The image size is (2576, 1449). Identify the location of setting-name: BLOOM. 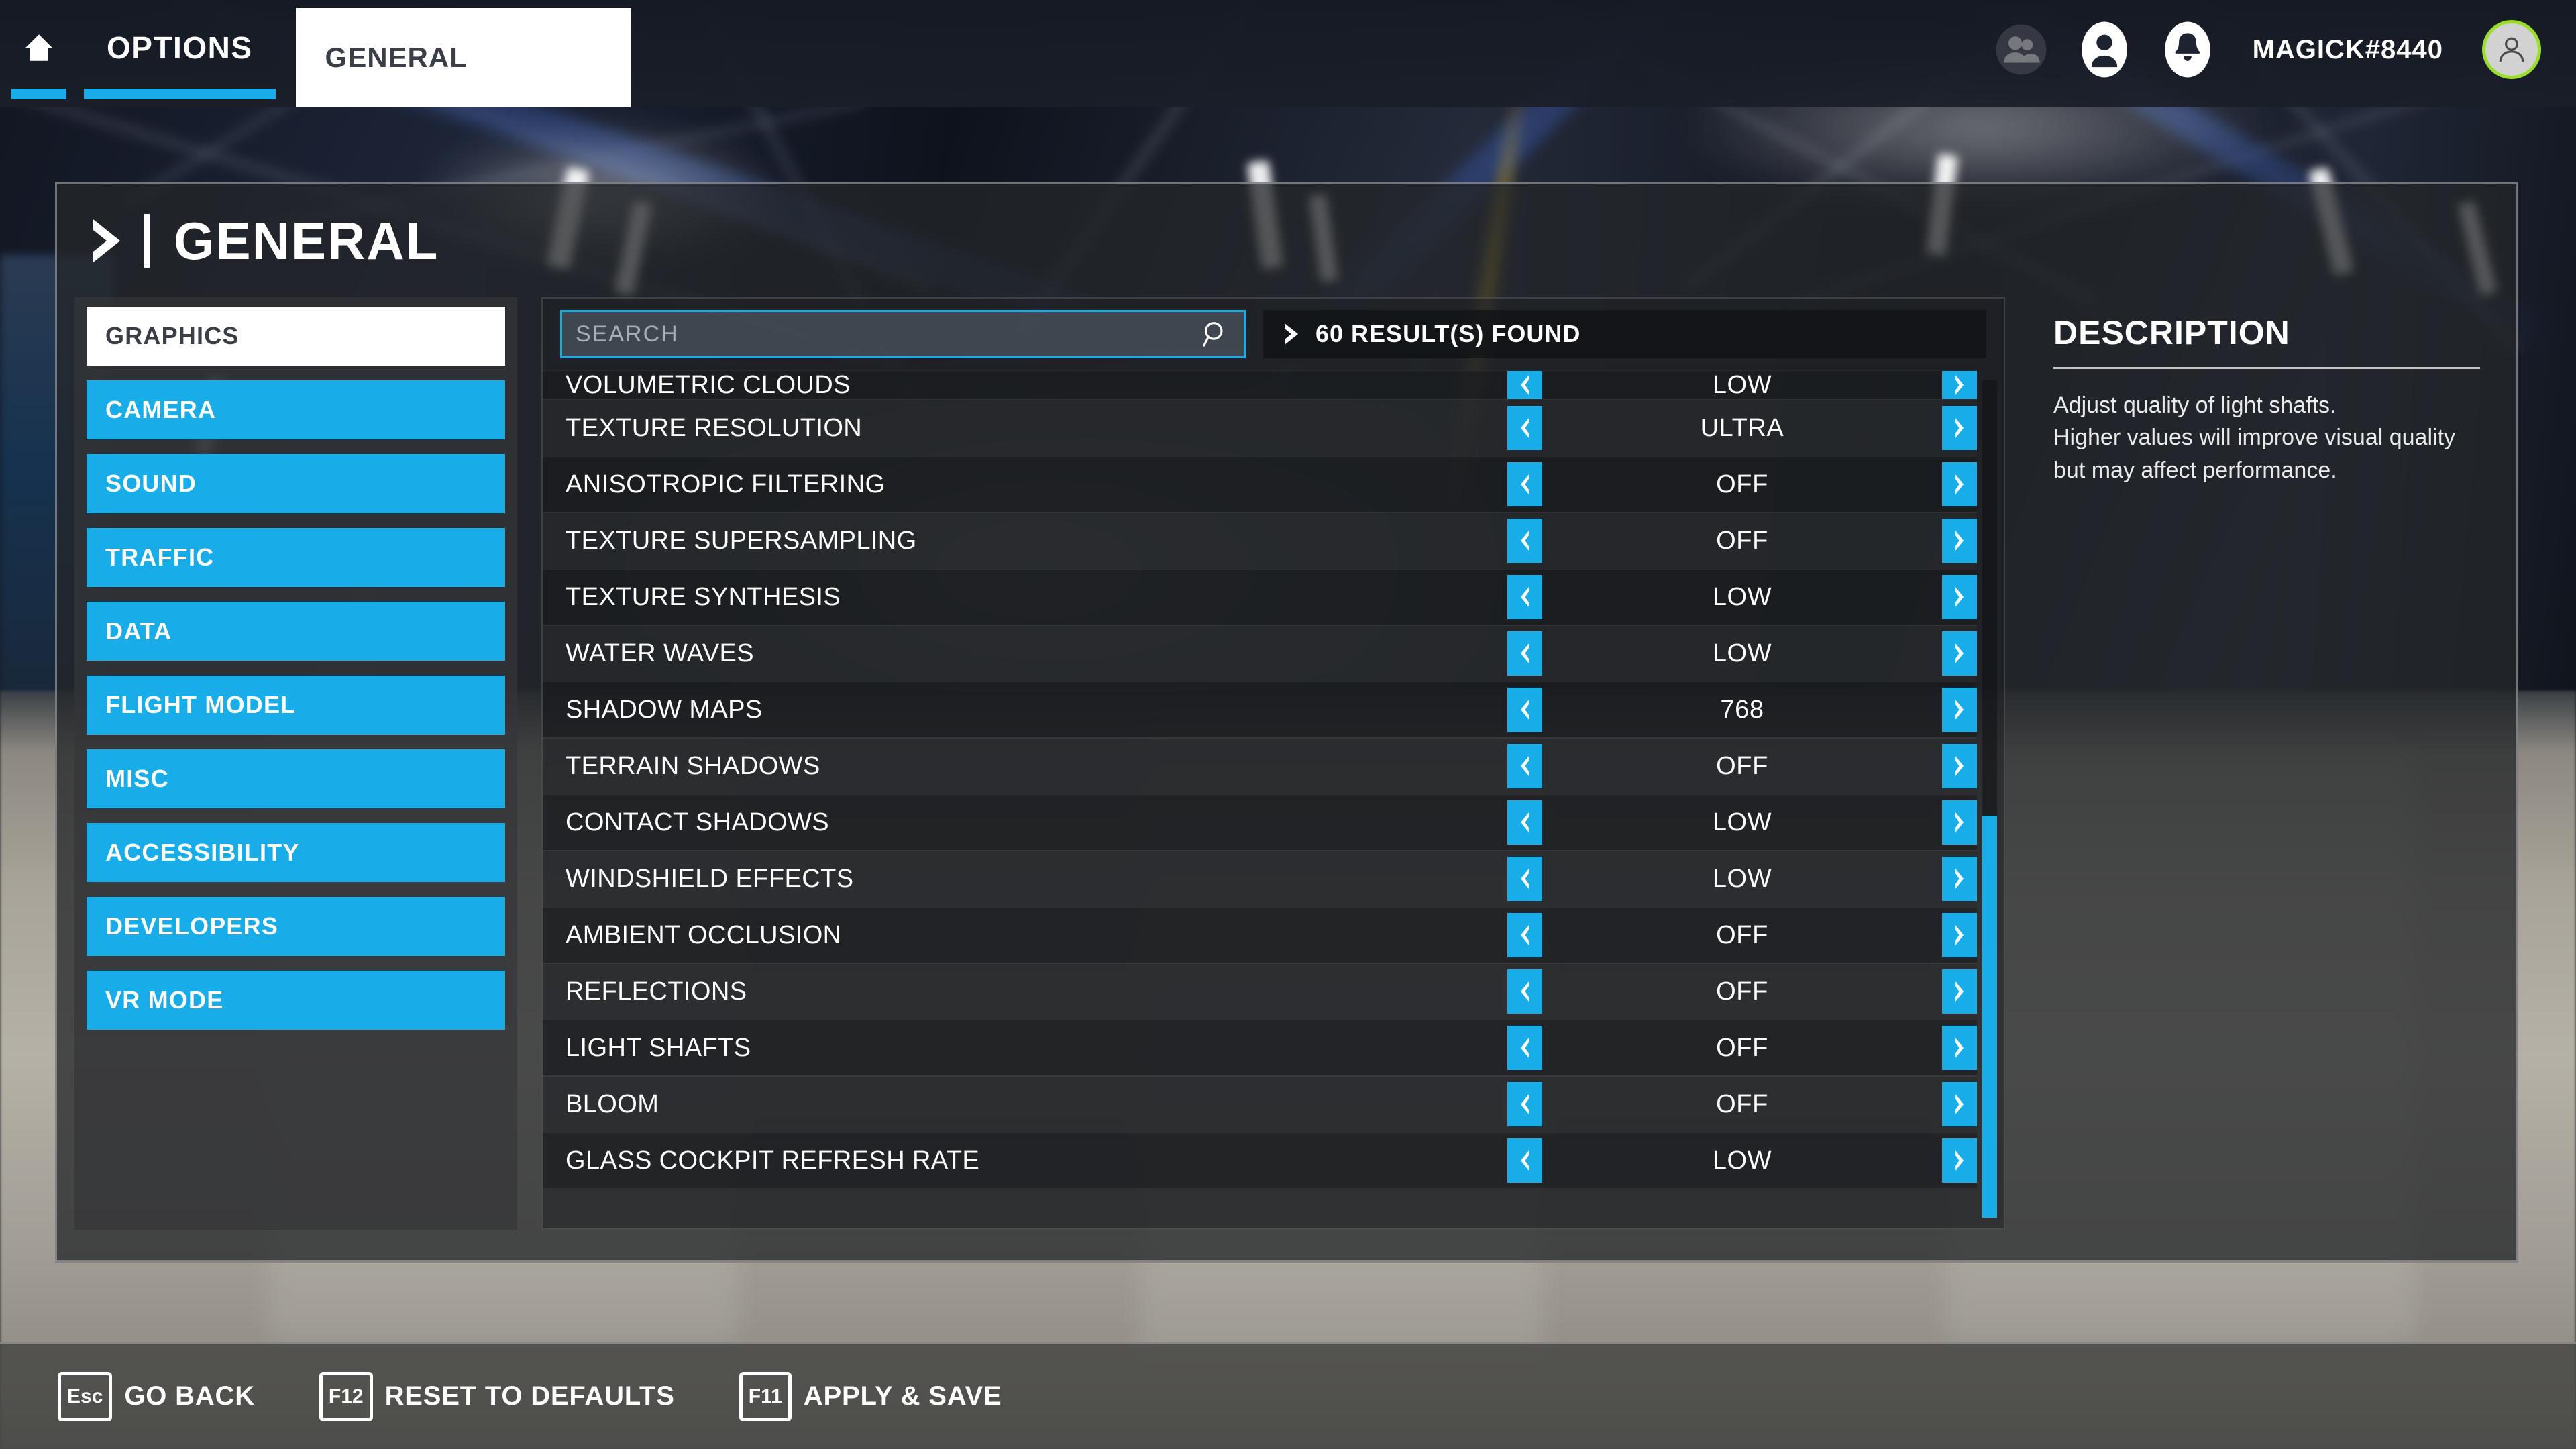
(612, 1103).